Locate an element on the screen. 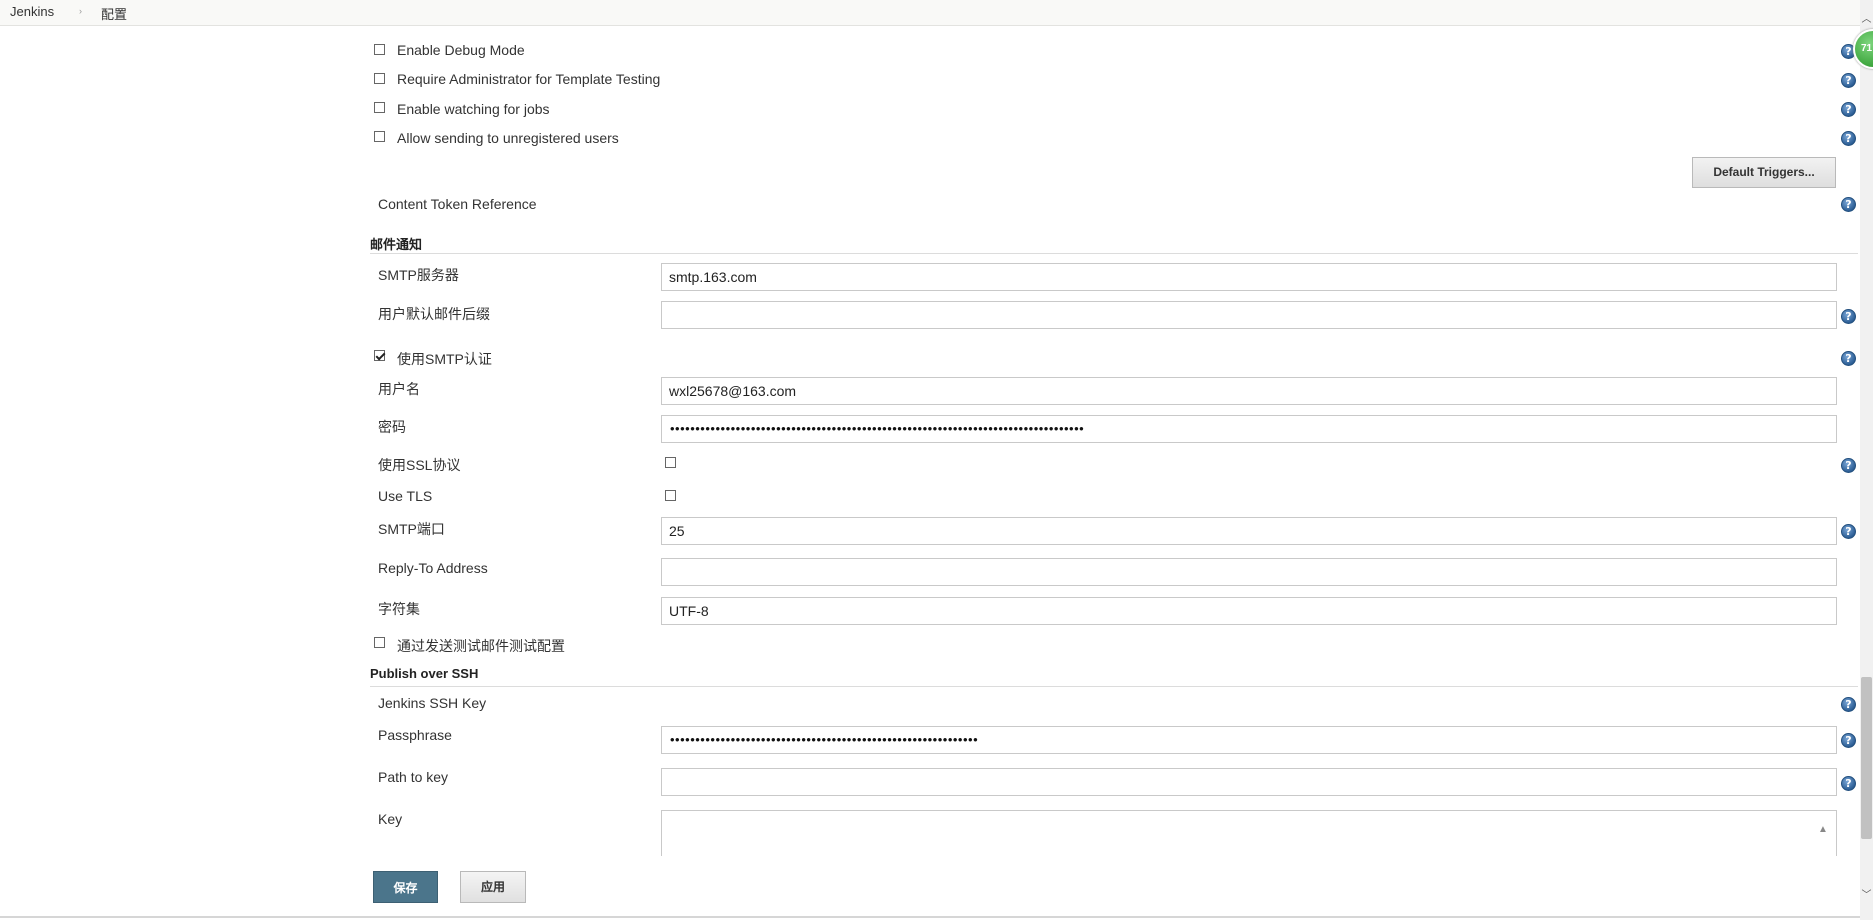 Image resolution: width=1873 pixels, height=920 pixels. enable-debug-mode-checkbox is located at coordinates (379, 49).